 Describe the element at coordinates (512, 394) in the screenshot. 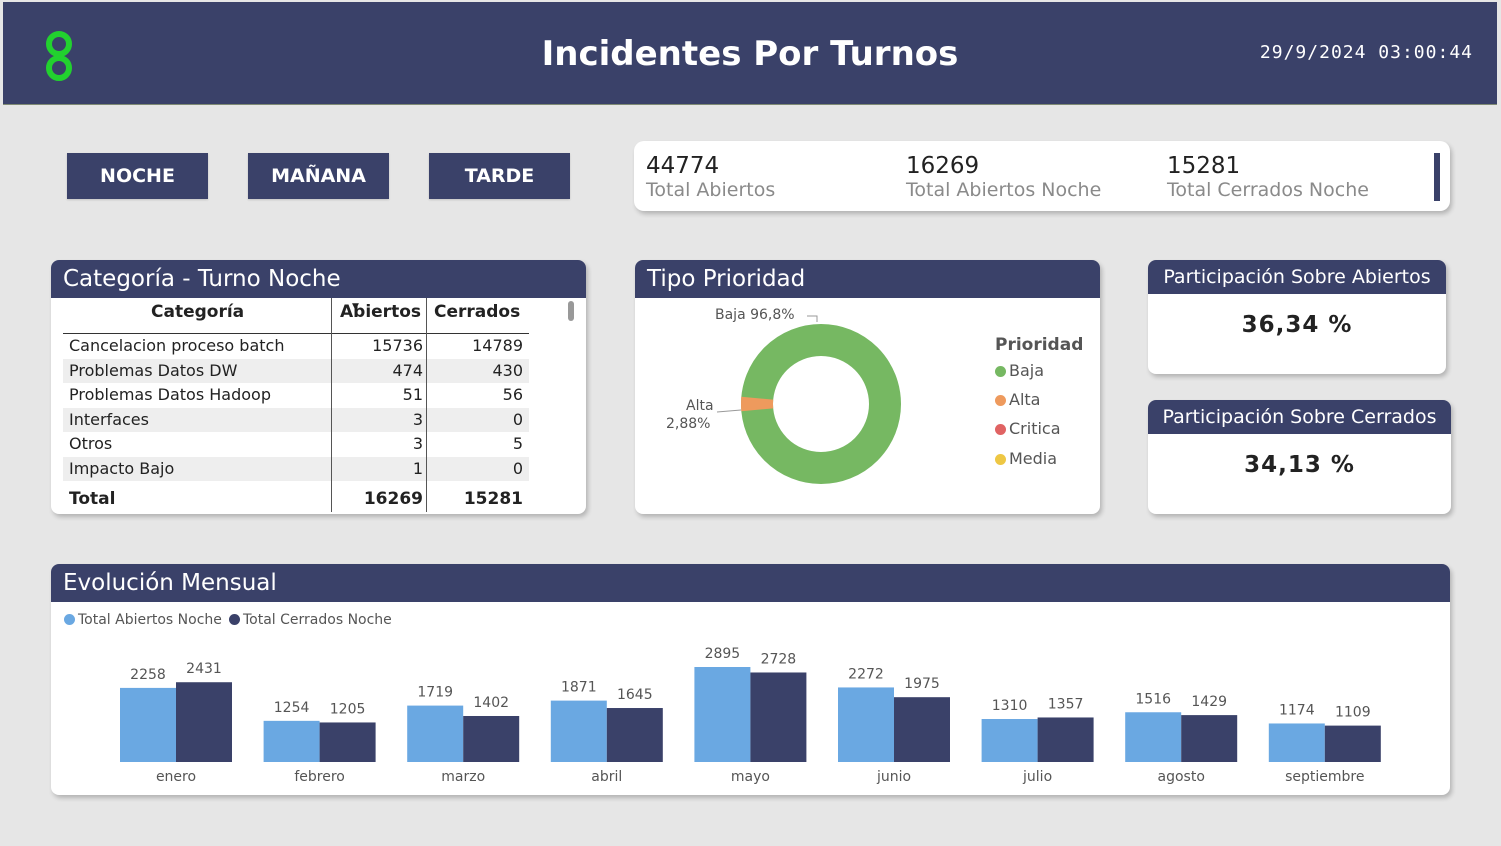

I see `cell-cerrados: 56` at that location.